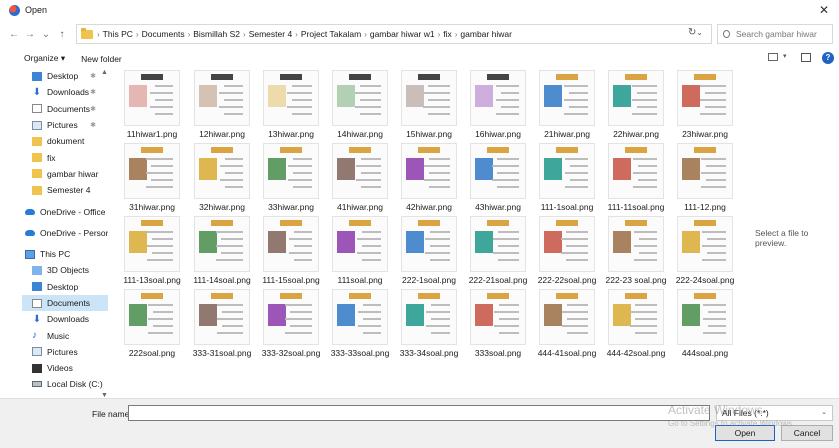 The width and height of the screenshot is (839, 448). Describe the element at coordinates (216, 34) in the screenshot. I see `breadcrumb-item: Bismillah S2` at that location.